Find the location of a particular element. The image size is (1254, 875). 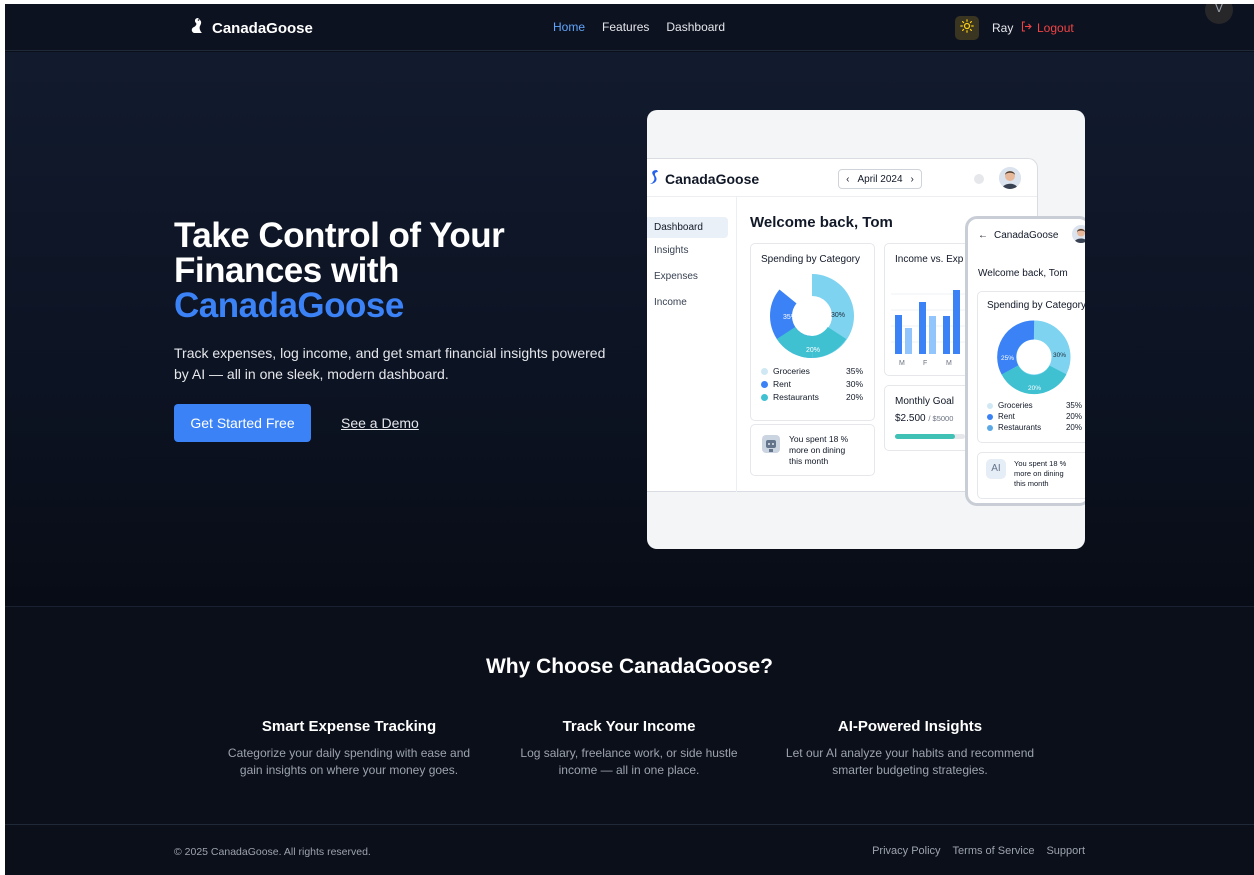

phone-donut-label-bottom: 20% is located at coordinates (1034, 388).